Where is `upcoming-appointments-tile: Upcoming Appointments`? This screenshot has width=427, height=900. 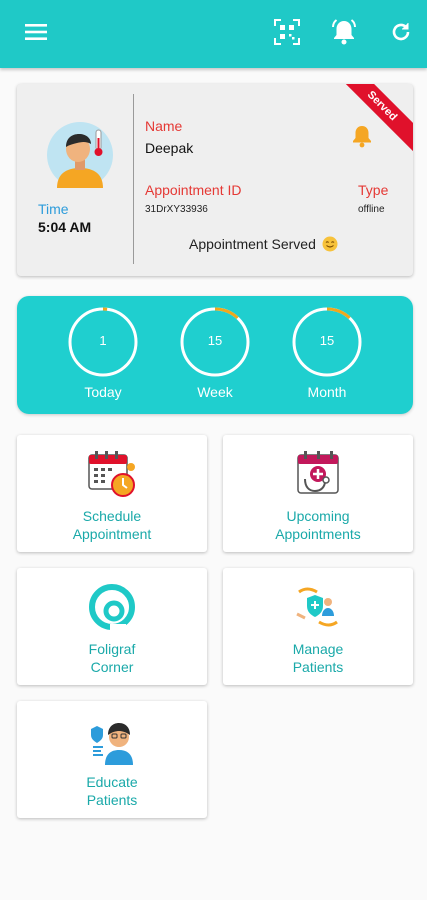 upcoming-appointments-tile: Upcoming Appointments is located at coordinates (318, 493).